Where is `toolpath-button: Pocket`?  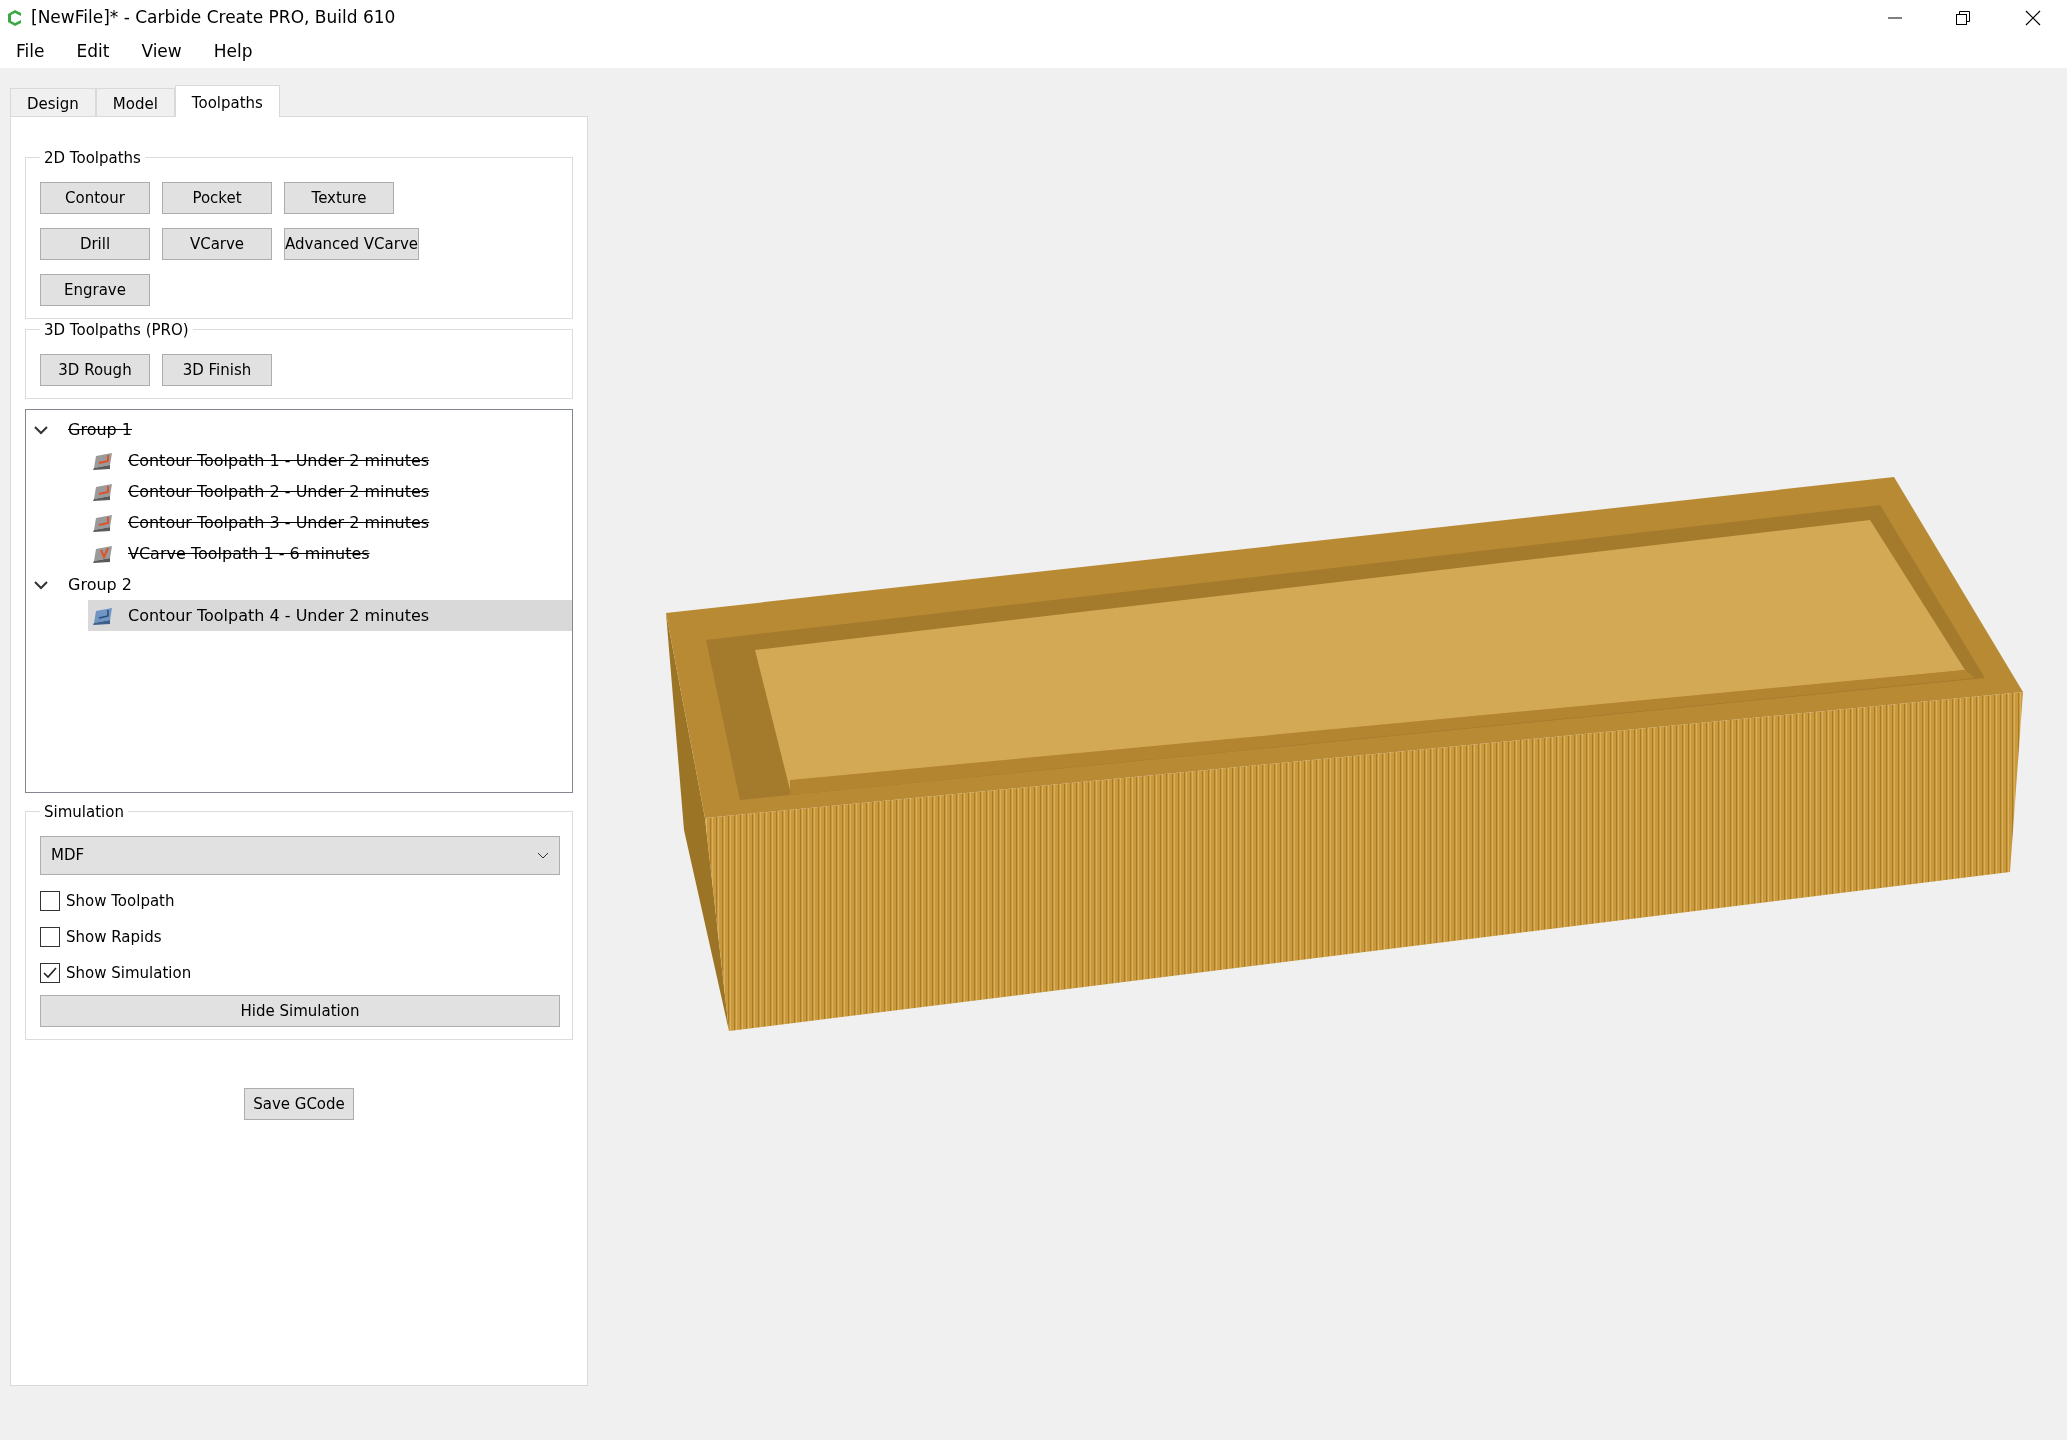
toolpath-button: Pocket is located at coordinates (217, 198).